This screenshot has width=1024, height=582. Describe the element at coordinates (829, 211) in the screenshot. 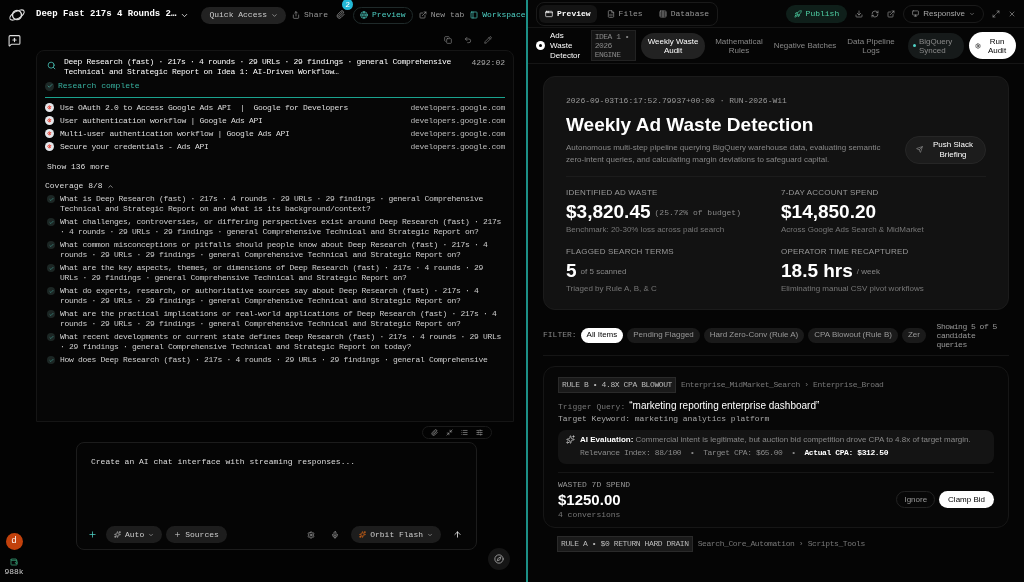

I see `stat-value: $14,850.20` at that location.